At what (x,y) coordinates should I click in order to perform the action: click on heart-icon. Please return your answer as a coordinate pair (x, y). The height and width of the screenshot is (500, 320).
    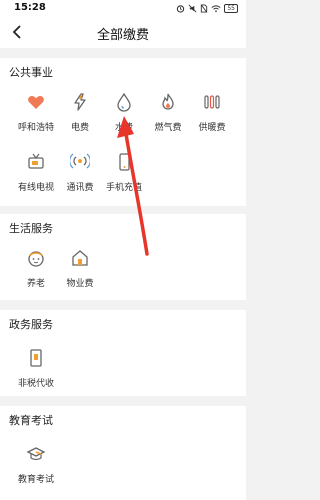
    Looking at the image, I should click on (36, 102).